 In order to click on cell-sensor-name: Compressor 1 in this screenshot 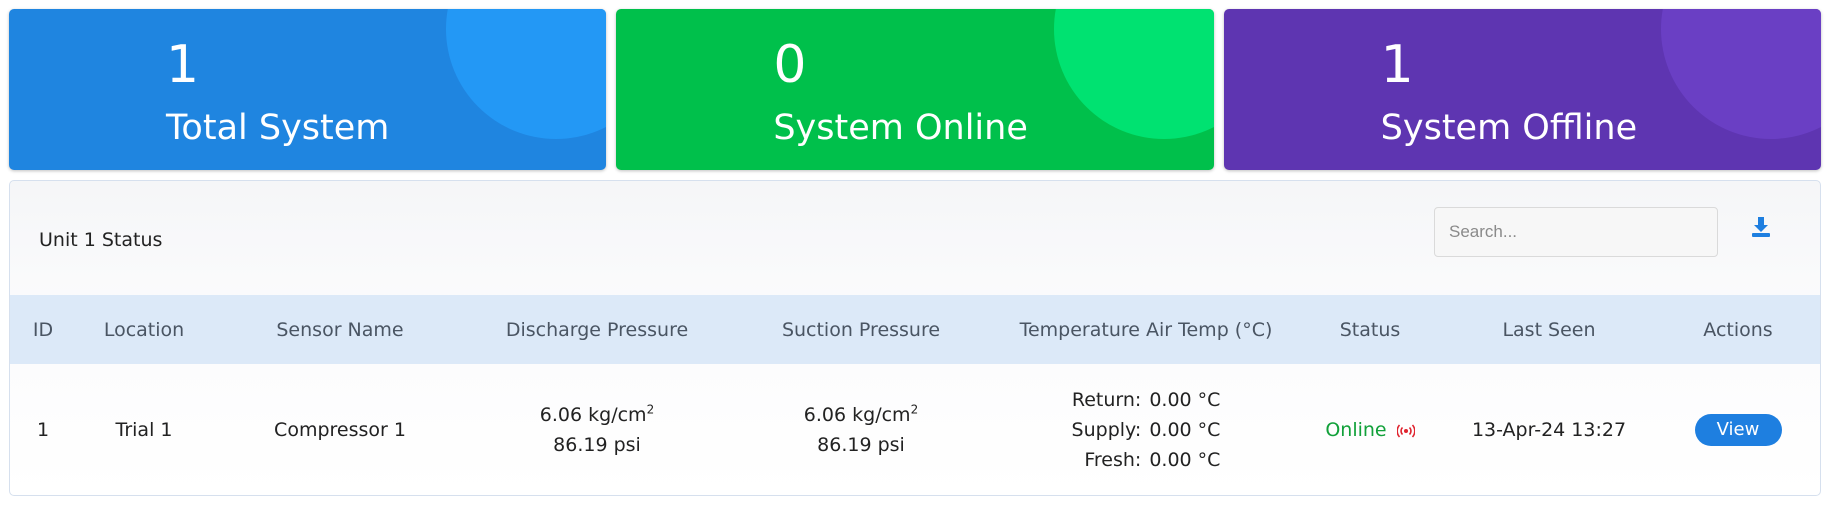, I will do `click(340, 430)`.